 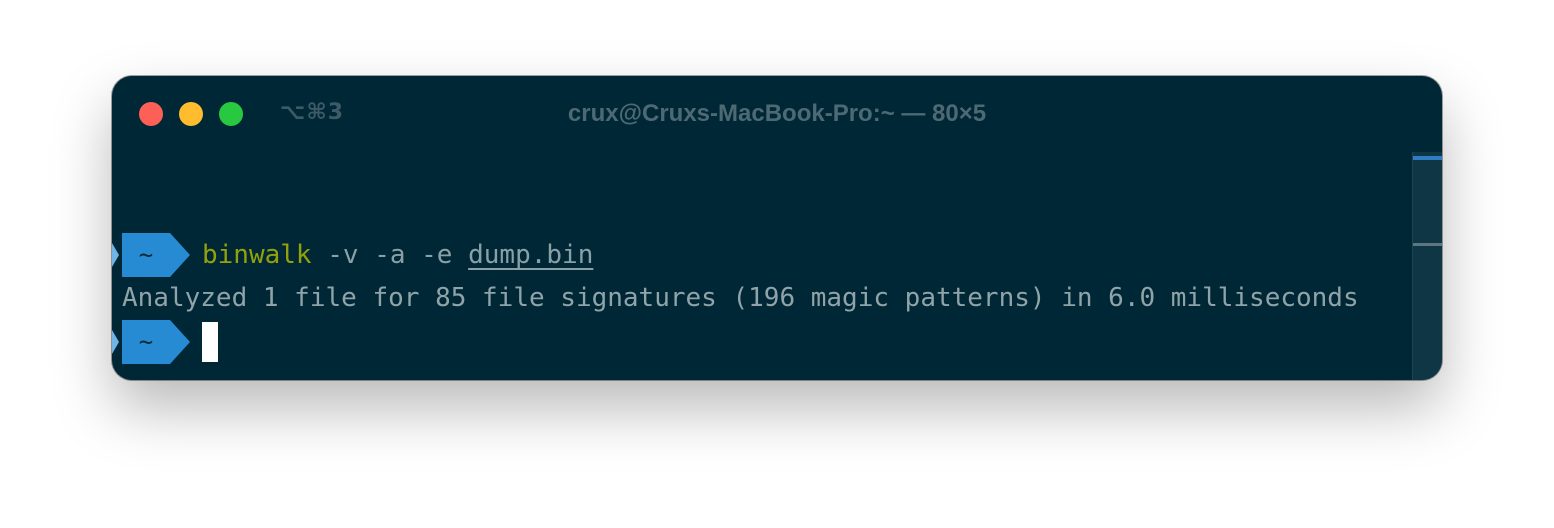 What do you see at coordinates (257, 255) in the screenshot?
I see `command-name: binwalk` at bounding box center [257, 255].